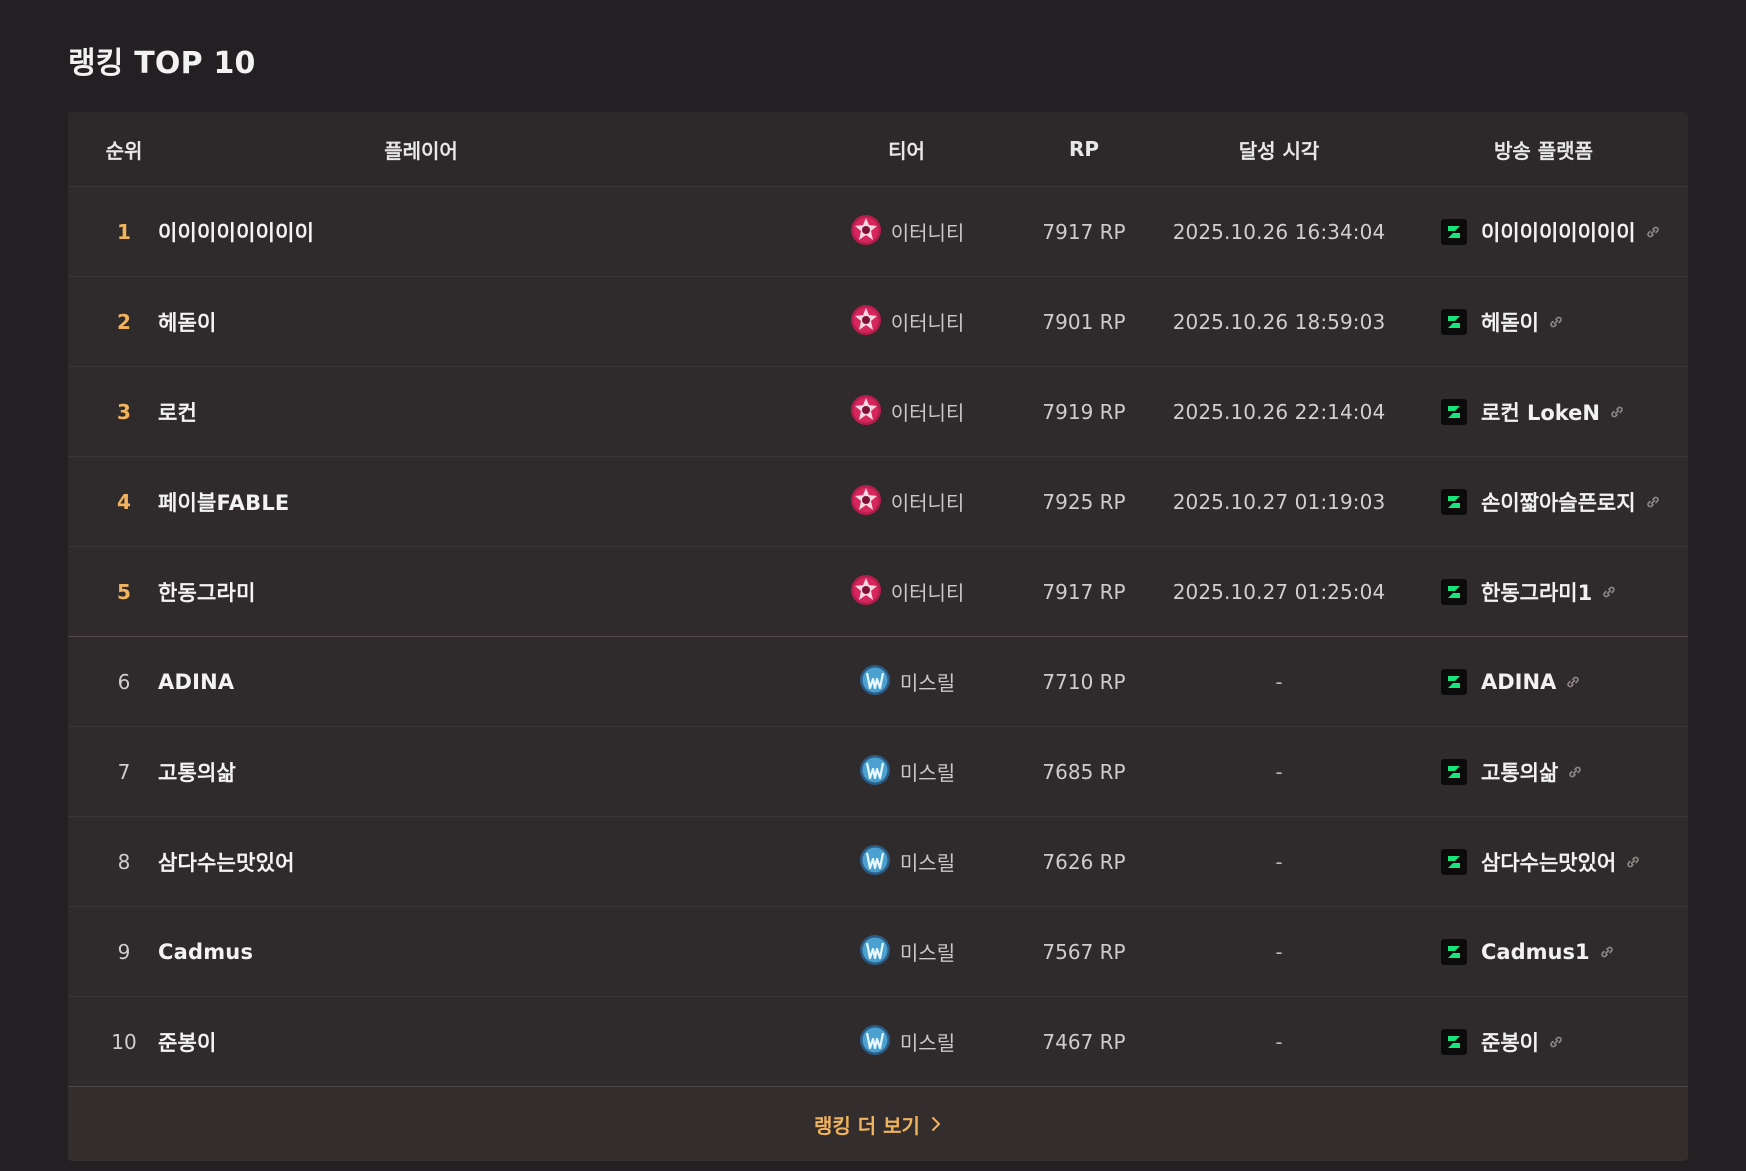 Image resolution: width=1746 pixels, height=1171 pixels. I want to click on chevron-right-icon, so click(936, 1124).